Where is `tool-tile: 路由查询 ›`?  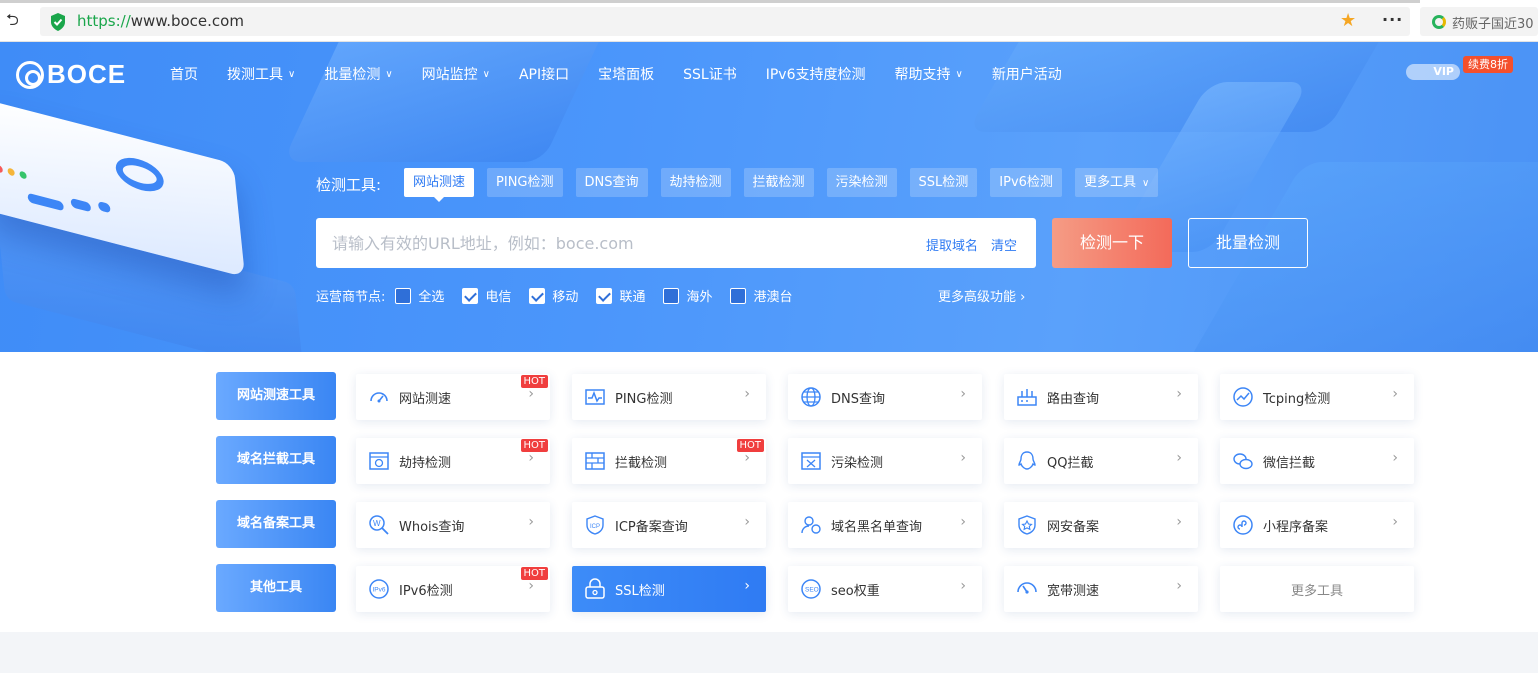 tool-tile: 路由查询 › is located at coordinates (1101, 397).